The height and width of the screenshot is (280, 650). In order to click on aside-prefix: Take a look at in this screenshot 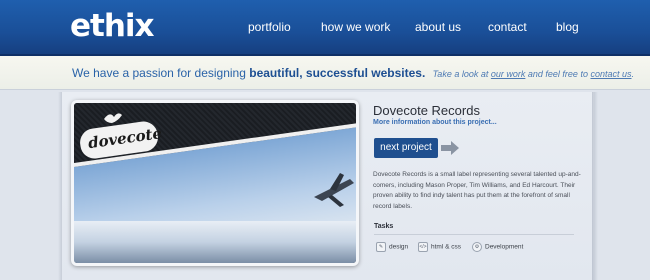, I will do `click(460, 74)`.